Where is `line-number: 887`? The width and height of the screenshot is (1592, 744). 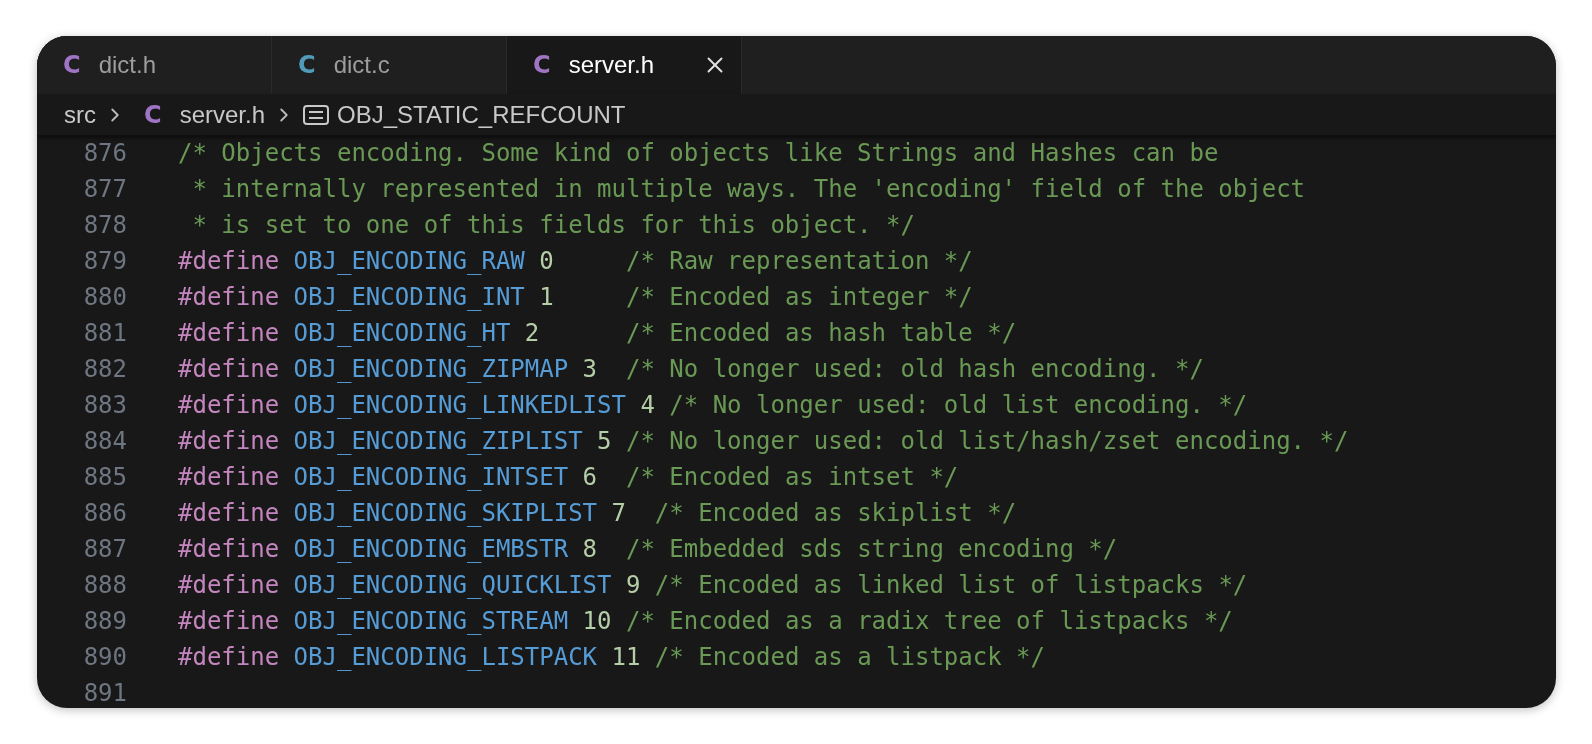 line-number: 887 is located at coordinates (104, 549).